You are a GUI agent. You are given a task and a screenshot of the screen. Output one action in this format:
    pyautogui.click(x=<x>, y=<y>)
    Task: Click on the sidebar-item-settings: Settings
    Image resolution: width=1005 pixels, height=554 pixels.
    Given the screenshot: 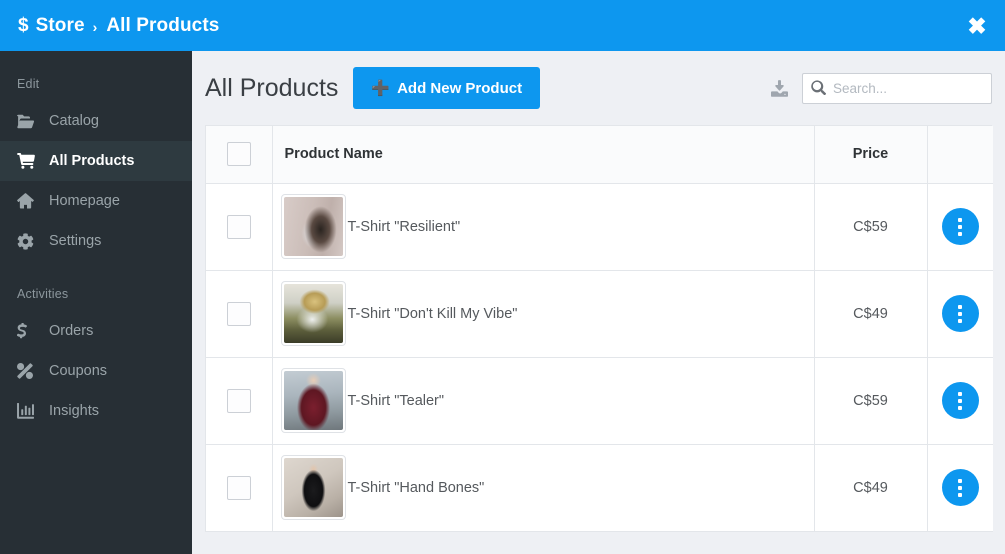 What is the action you would take?
    pyautogui.click(x=96, y=241)
    